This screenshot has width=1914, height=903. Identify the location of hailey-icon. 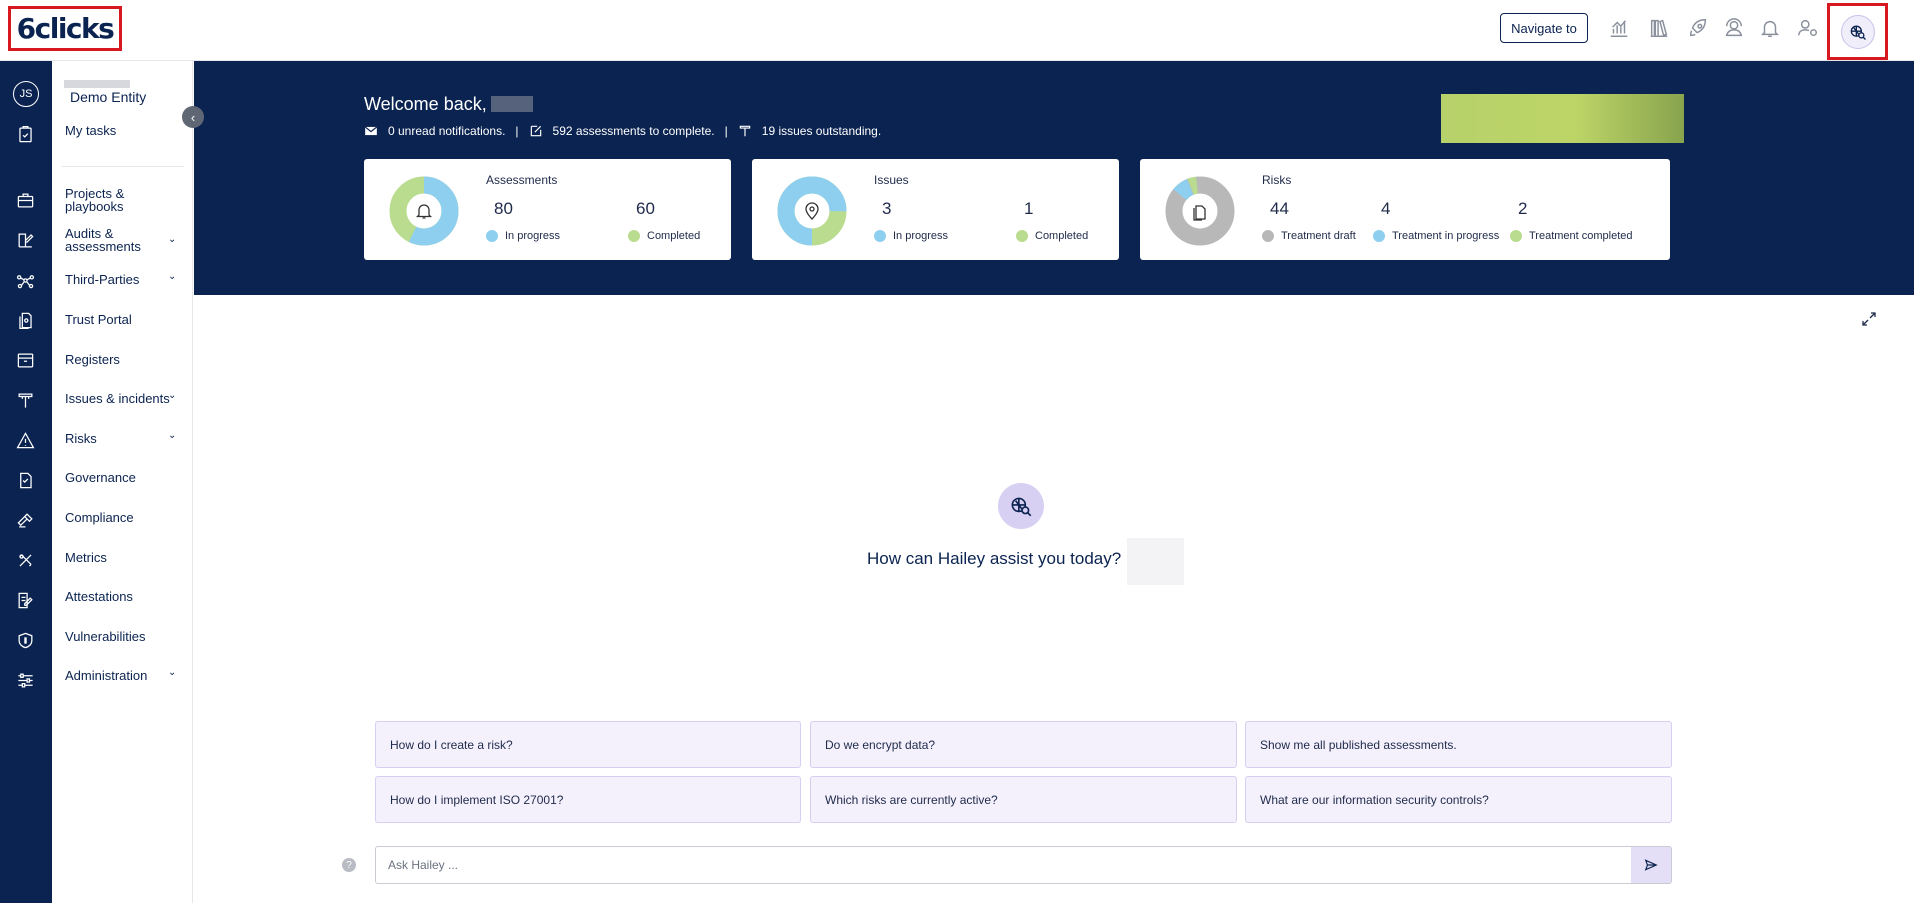
(1857, 31).